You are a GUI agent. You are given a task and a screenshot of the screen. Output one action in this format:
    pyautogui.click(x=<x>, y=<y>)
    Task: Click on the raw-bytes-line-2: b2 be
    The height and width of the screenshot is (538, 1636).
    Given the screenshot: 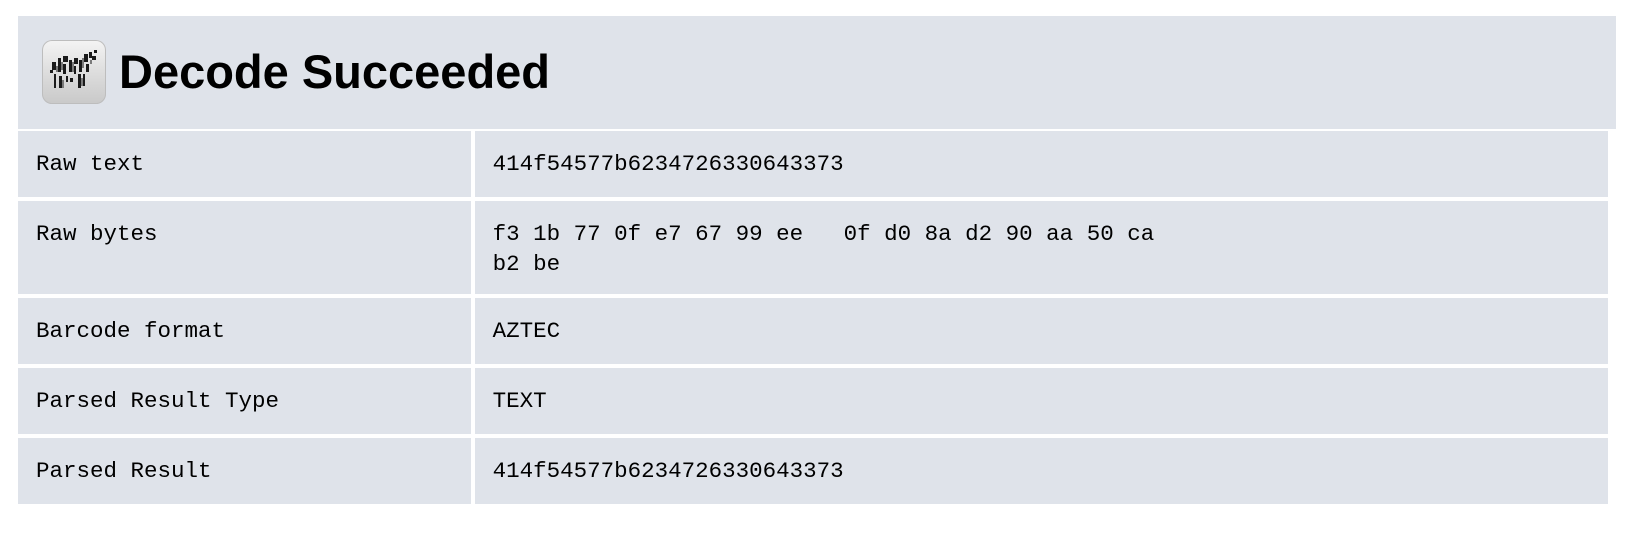 What is the action you would take?
    pyautogui.click(x=526, y=264)
    